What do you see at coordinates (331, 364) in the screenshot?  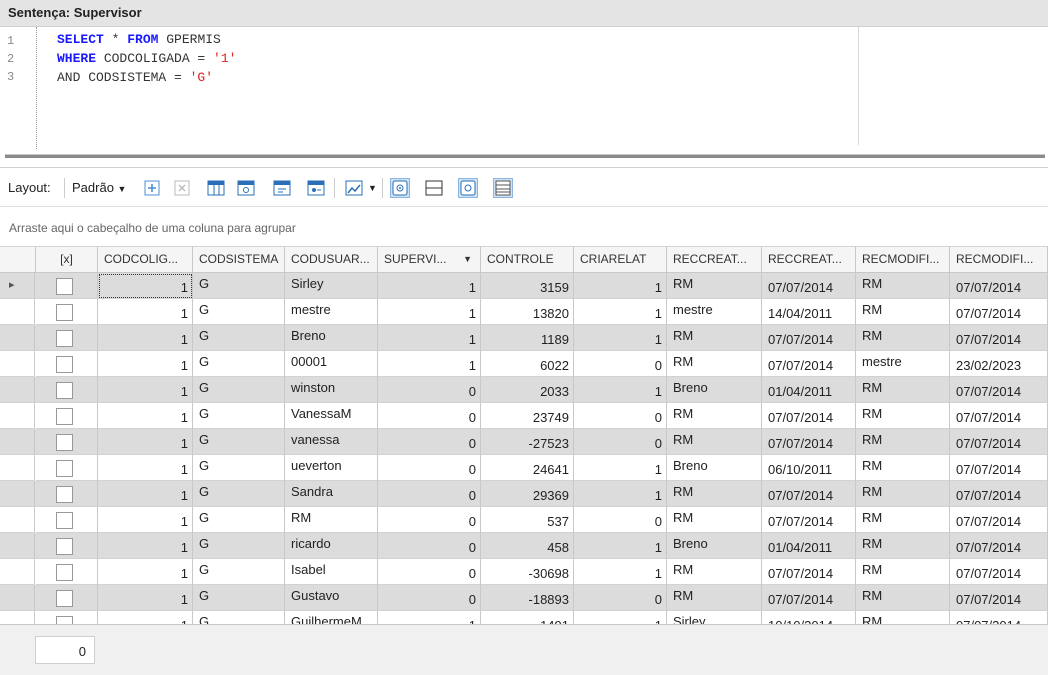 I see `codusuario-cell: 00001` at bounding box center [331, 364].